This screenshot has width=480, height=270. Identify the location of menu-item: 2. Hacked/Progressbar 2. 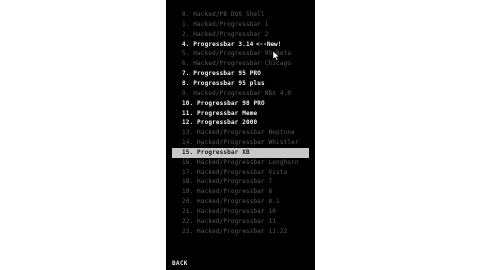
(240, 35).